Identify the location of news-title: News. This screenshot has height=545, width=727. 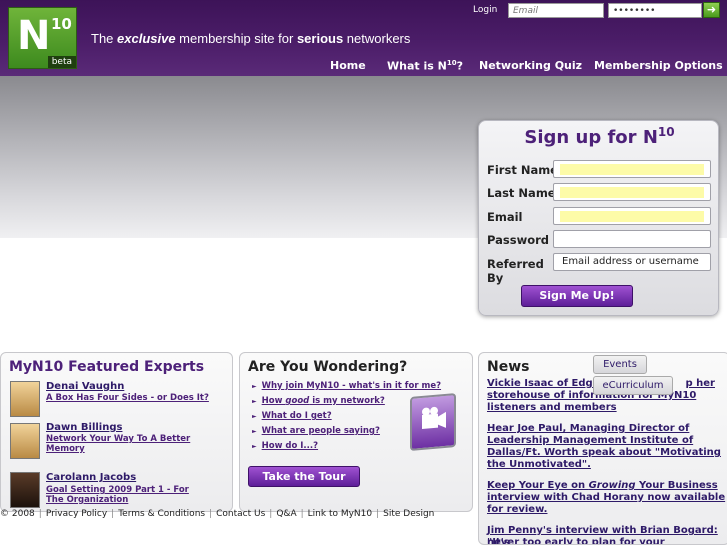
(508, 367).